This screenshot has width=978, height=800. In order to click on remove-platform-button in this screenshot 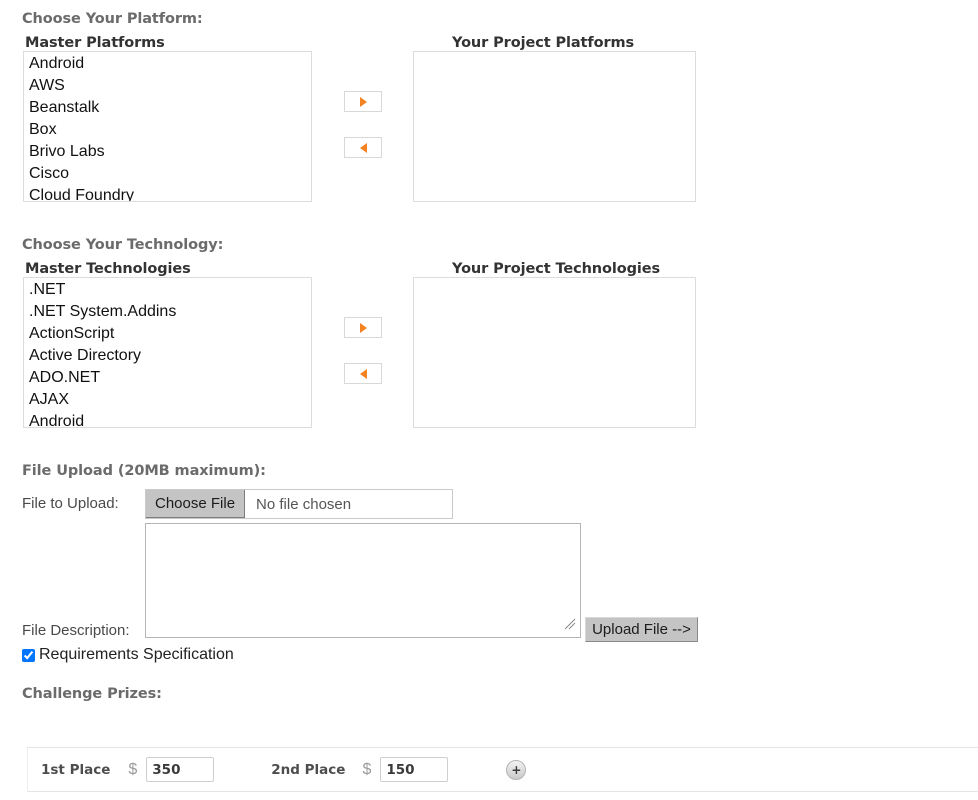, I will do `click(363, 147)`.